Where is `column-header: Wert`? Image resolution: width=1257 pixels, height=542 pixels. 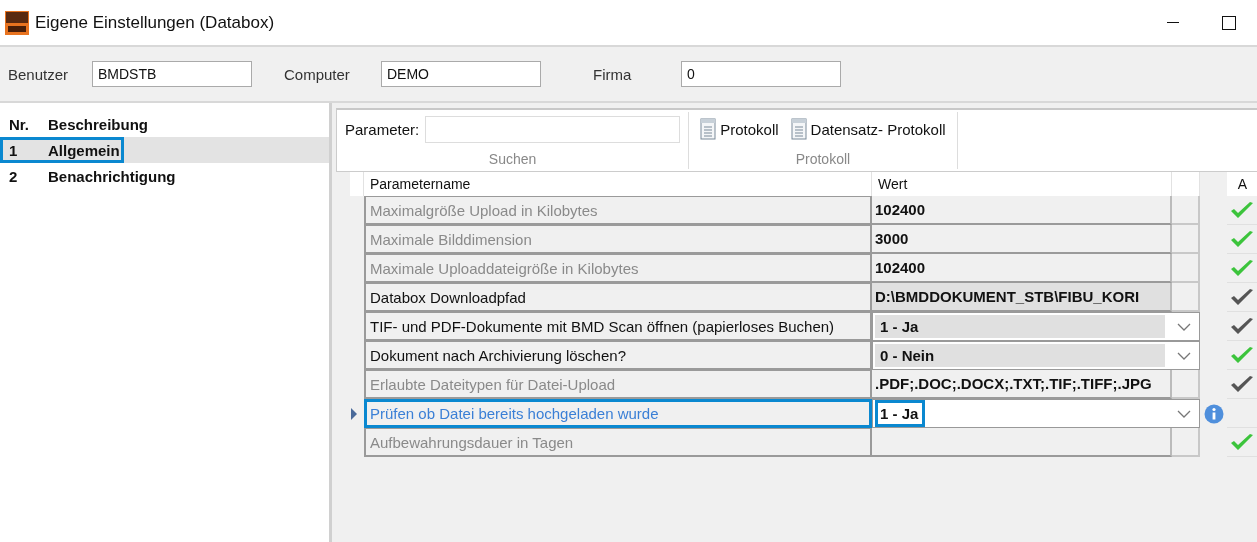 column-header: Wert is located at coordinates (1022, 184).